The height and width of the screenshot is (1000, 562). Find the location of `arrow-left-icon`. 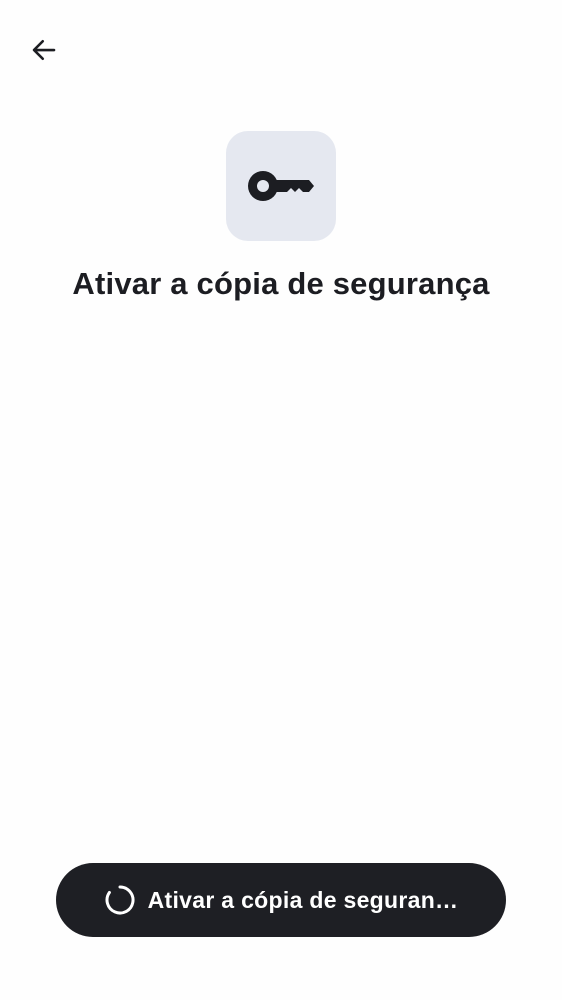

arrow-left-icon is located at coordinates (44, 50).